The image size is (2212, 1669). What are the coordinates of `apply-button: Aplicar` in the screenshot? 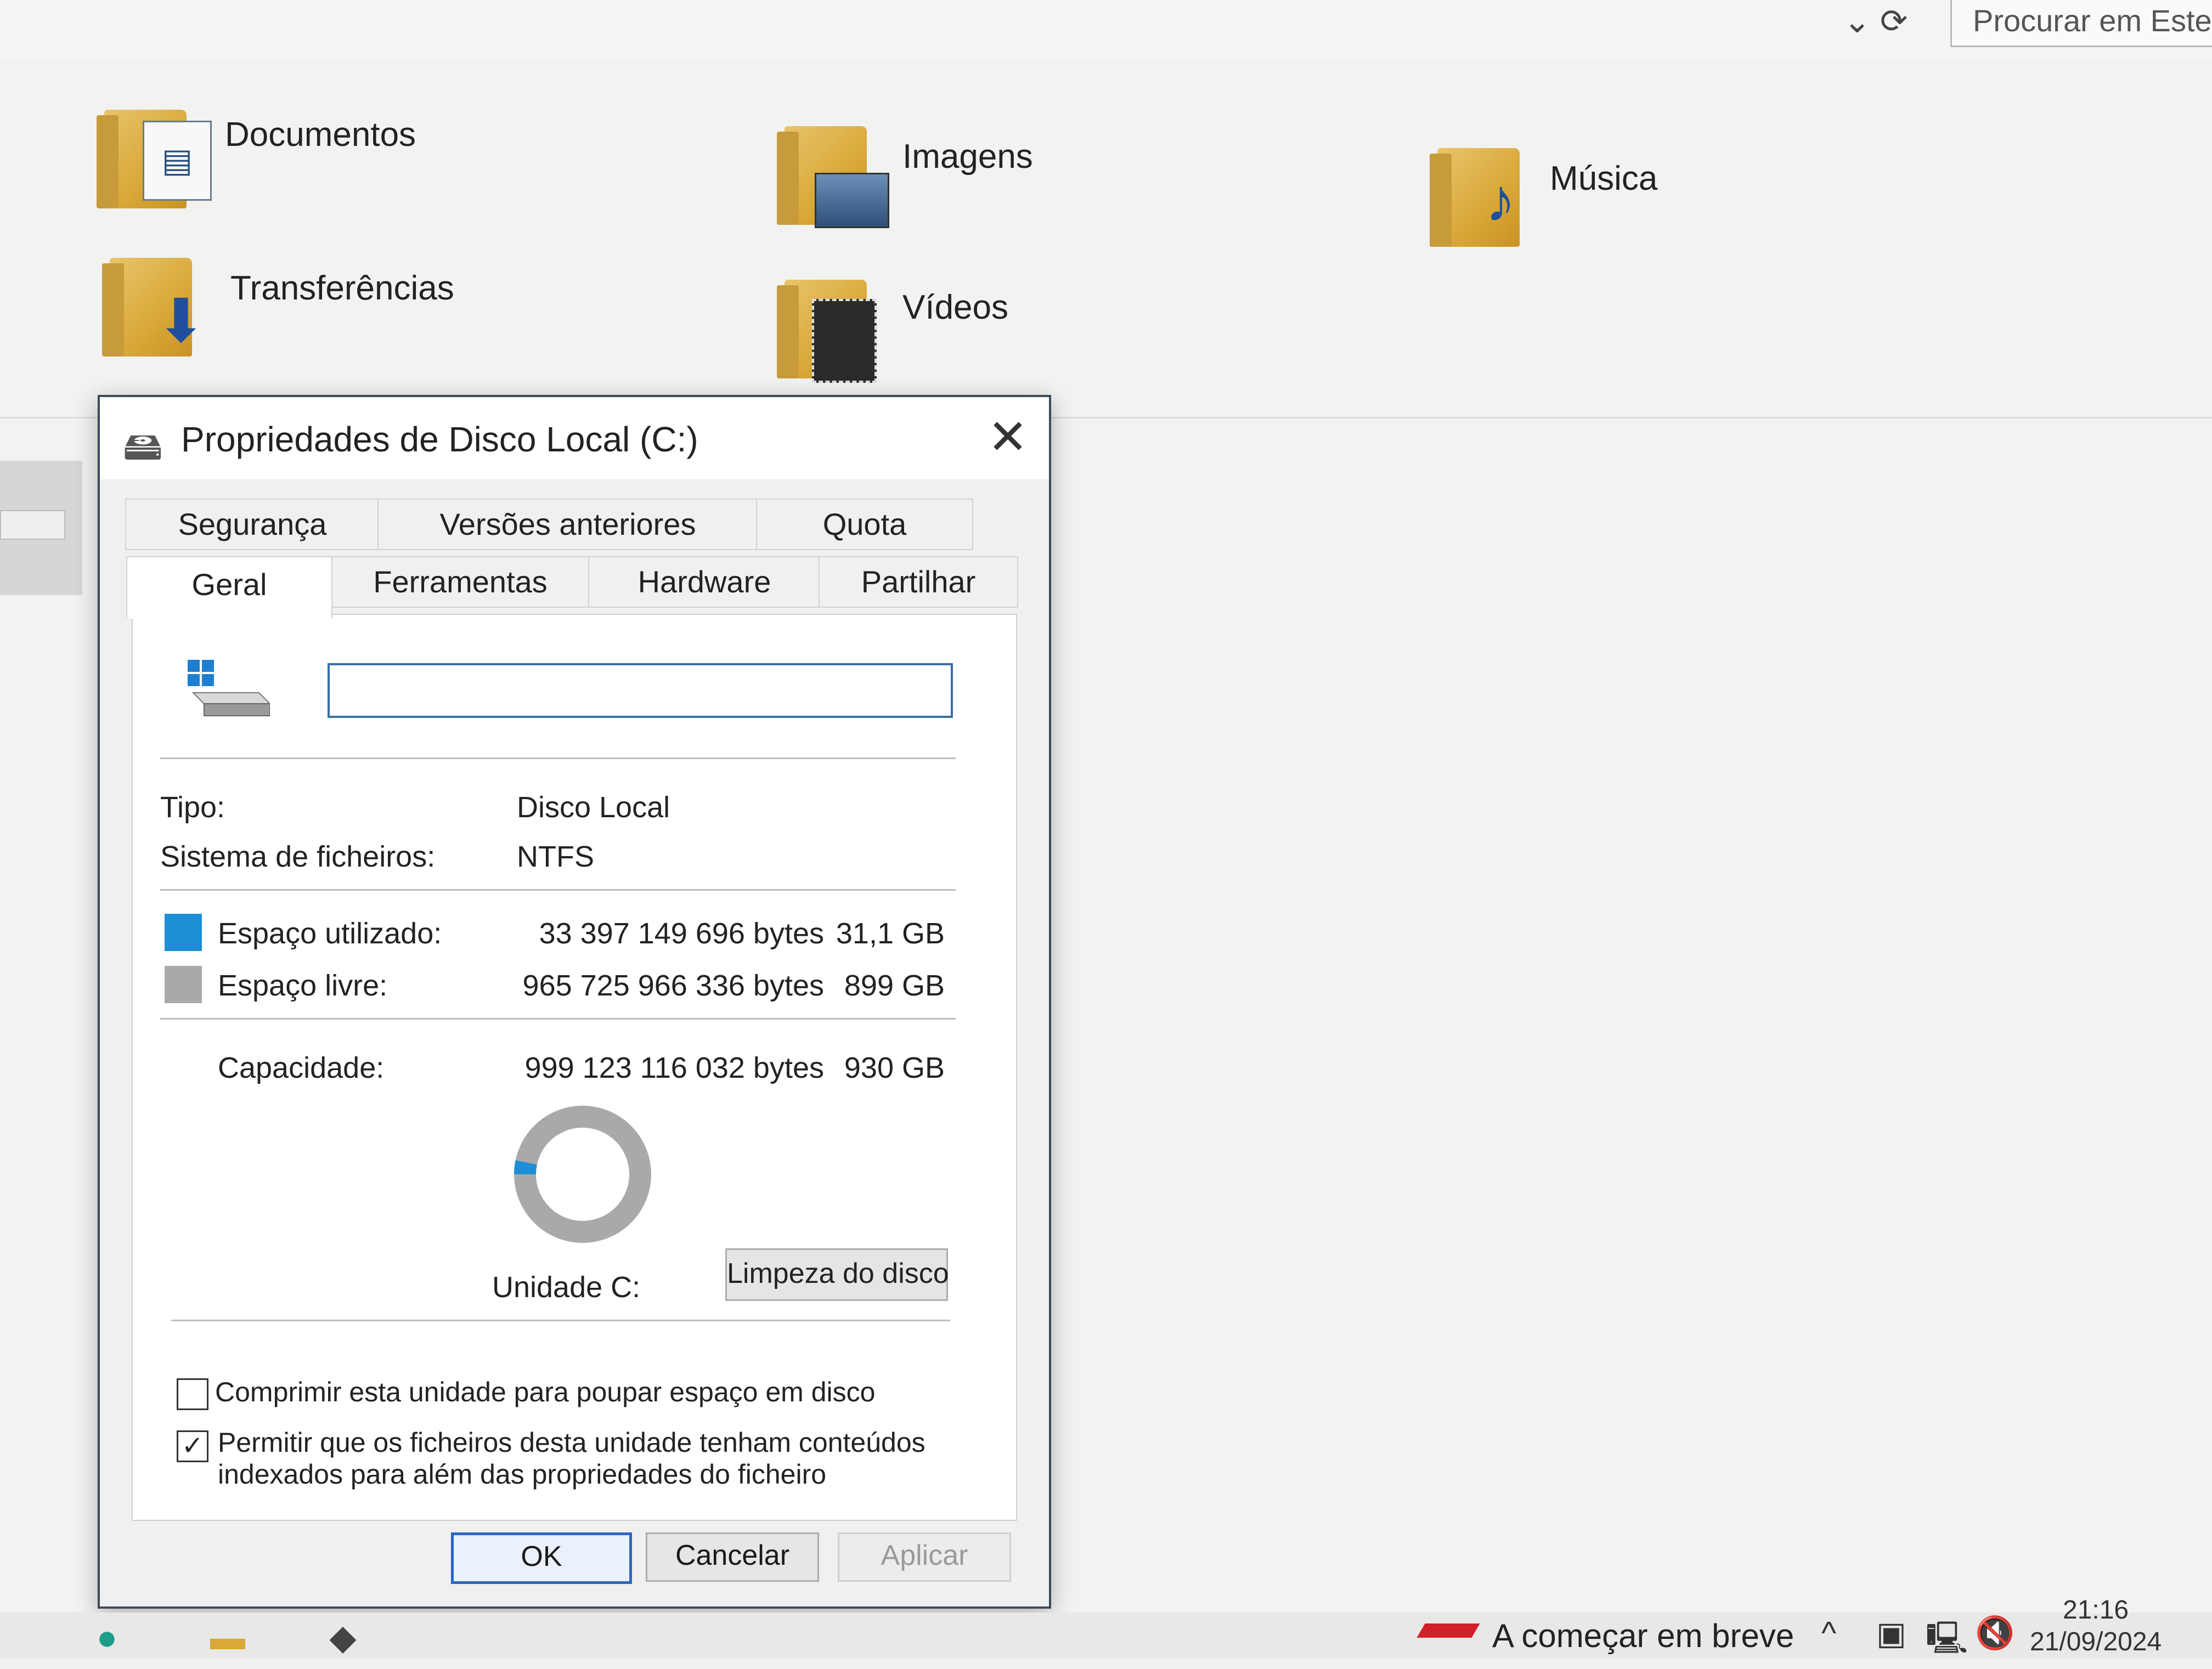 It's located at (924, 1557).